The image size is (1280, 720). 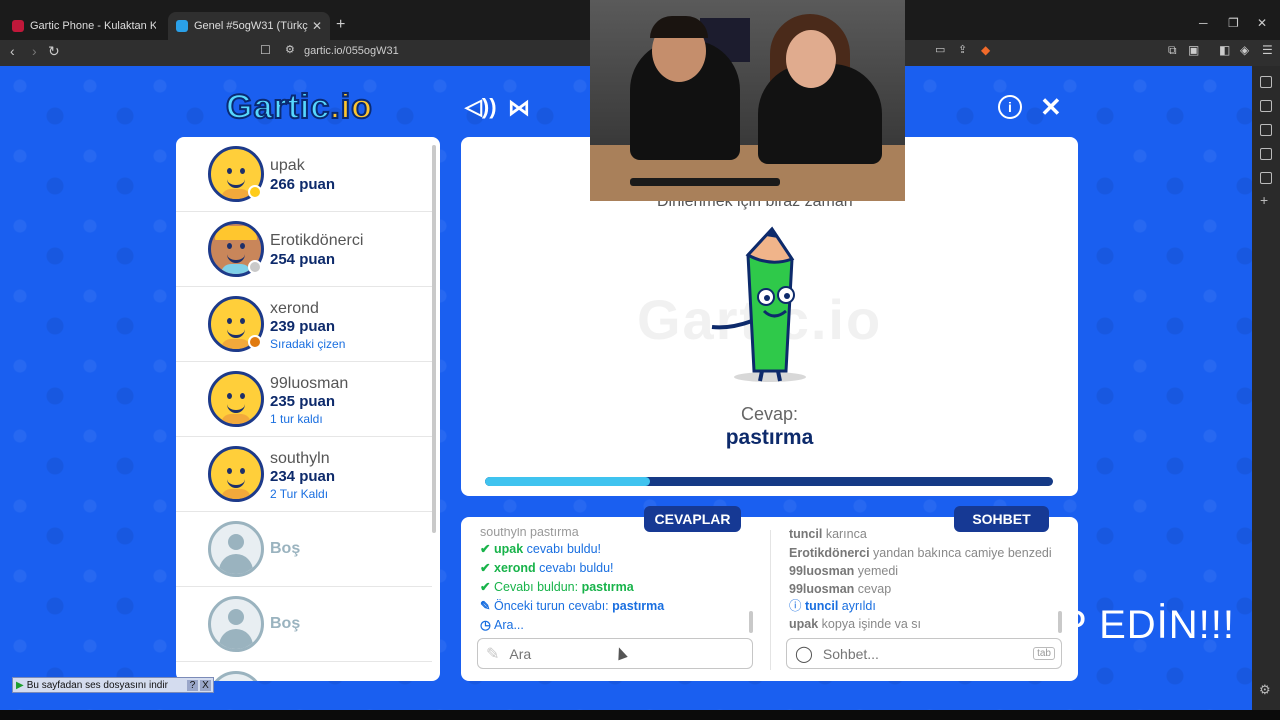 I want to click on chat-text: cevap, so click(x=873, y=588).